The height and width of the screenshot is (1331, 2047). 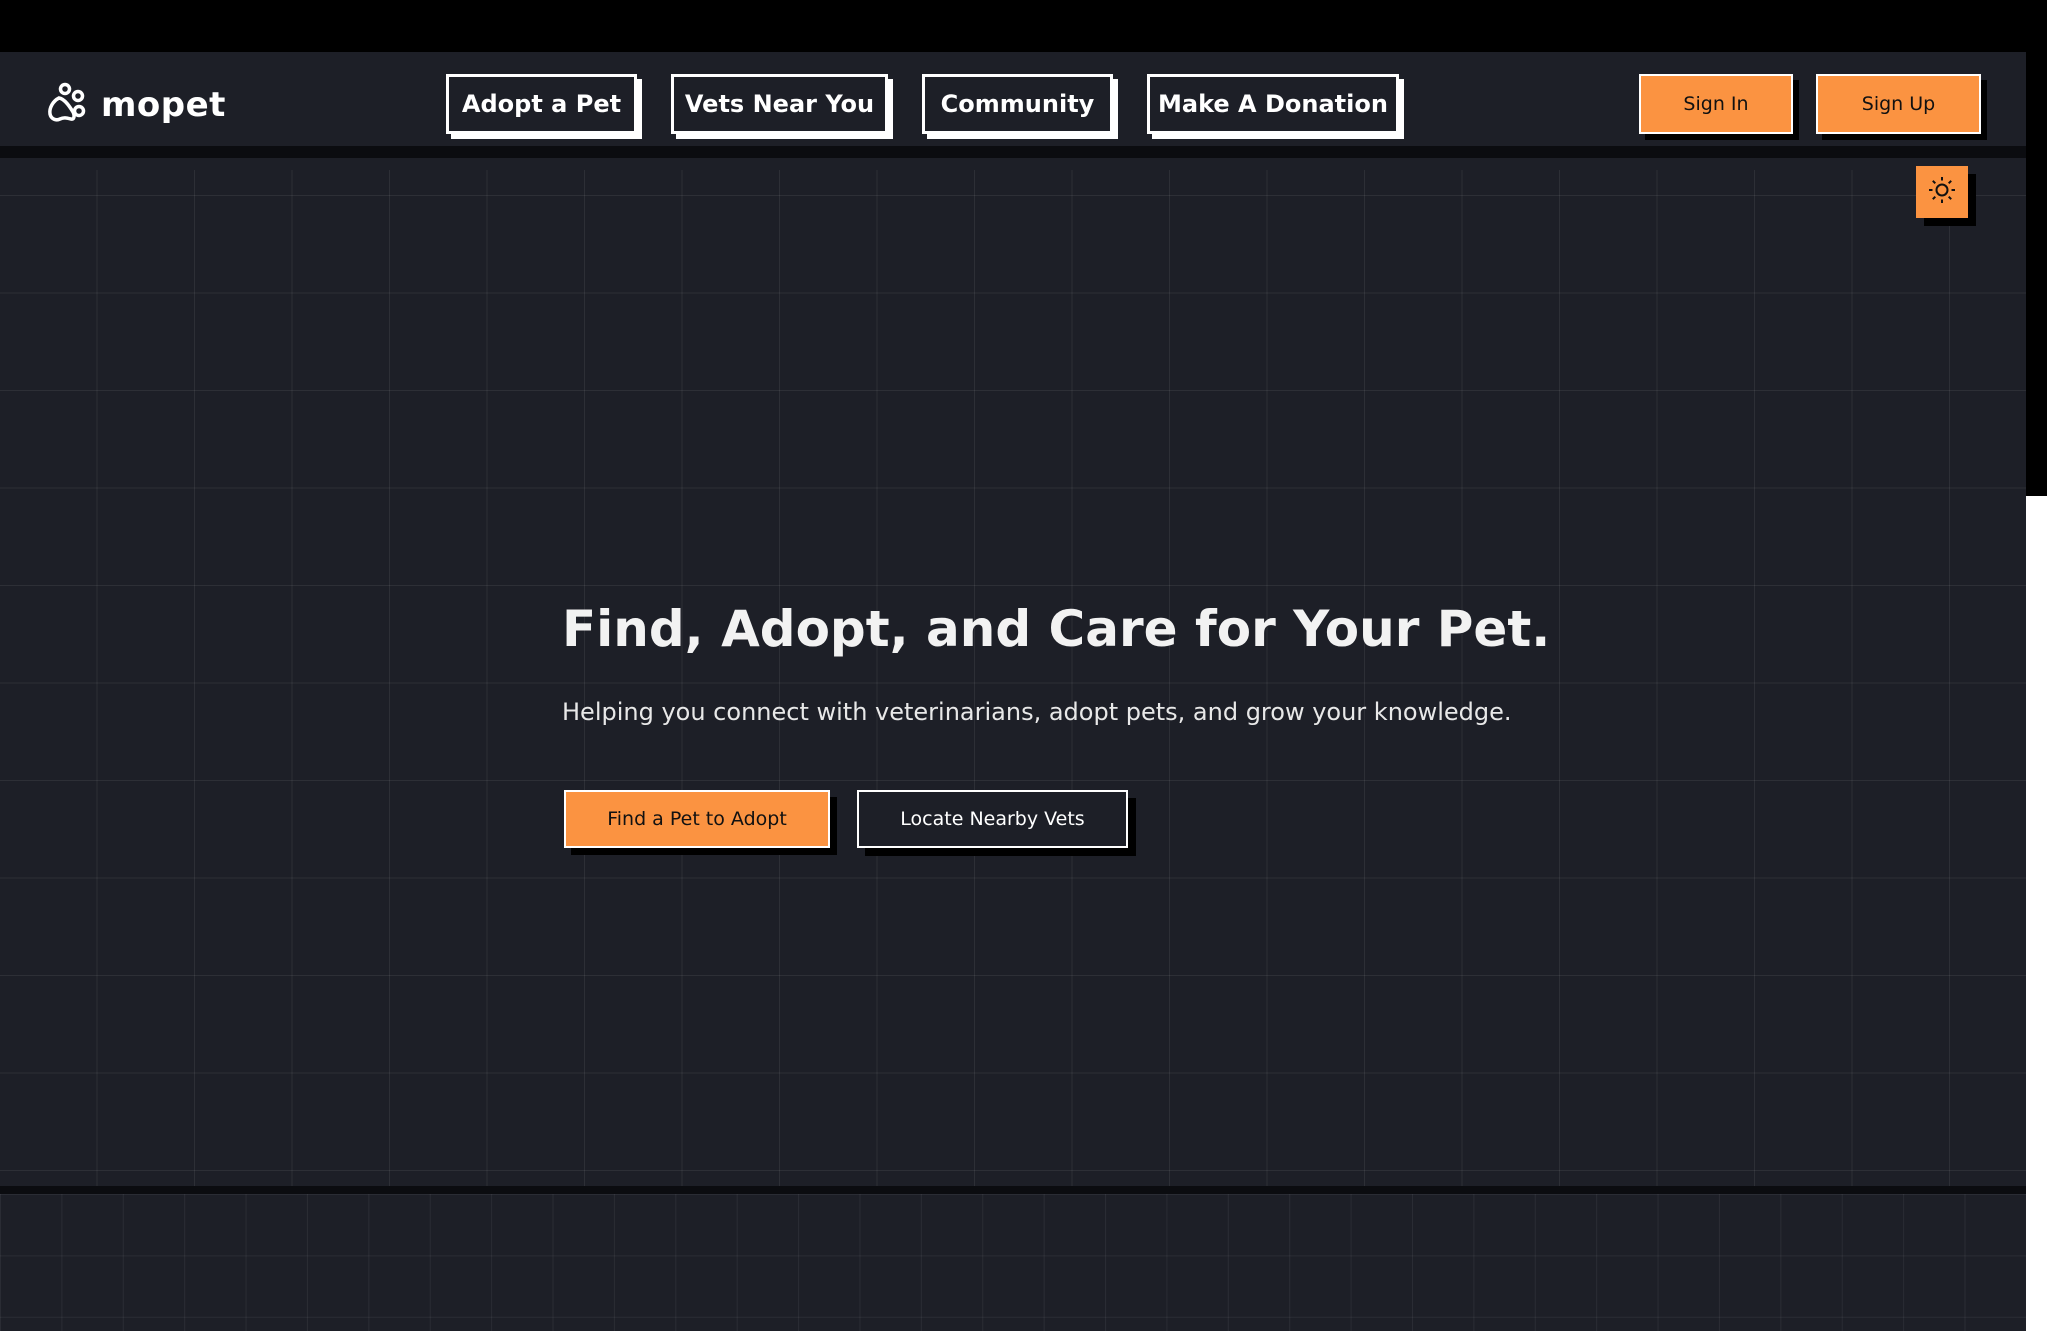 I want to click on lower-section, so click(x=1013, y=1262).